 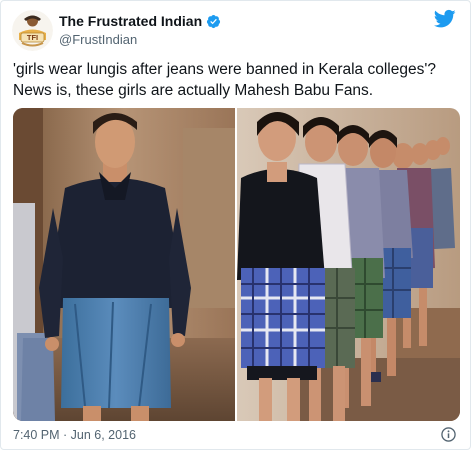 What do you see at coordinates (445, 19) in the screenshot?
I see `twitter-bird-icon` at bounding box center [445, 19].